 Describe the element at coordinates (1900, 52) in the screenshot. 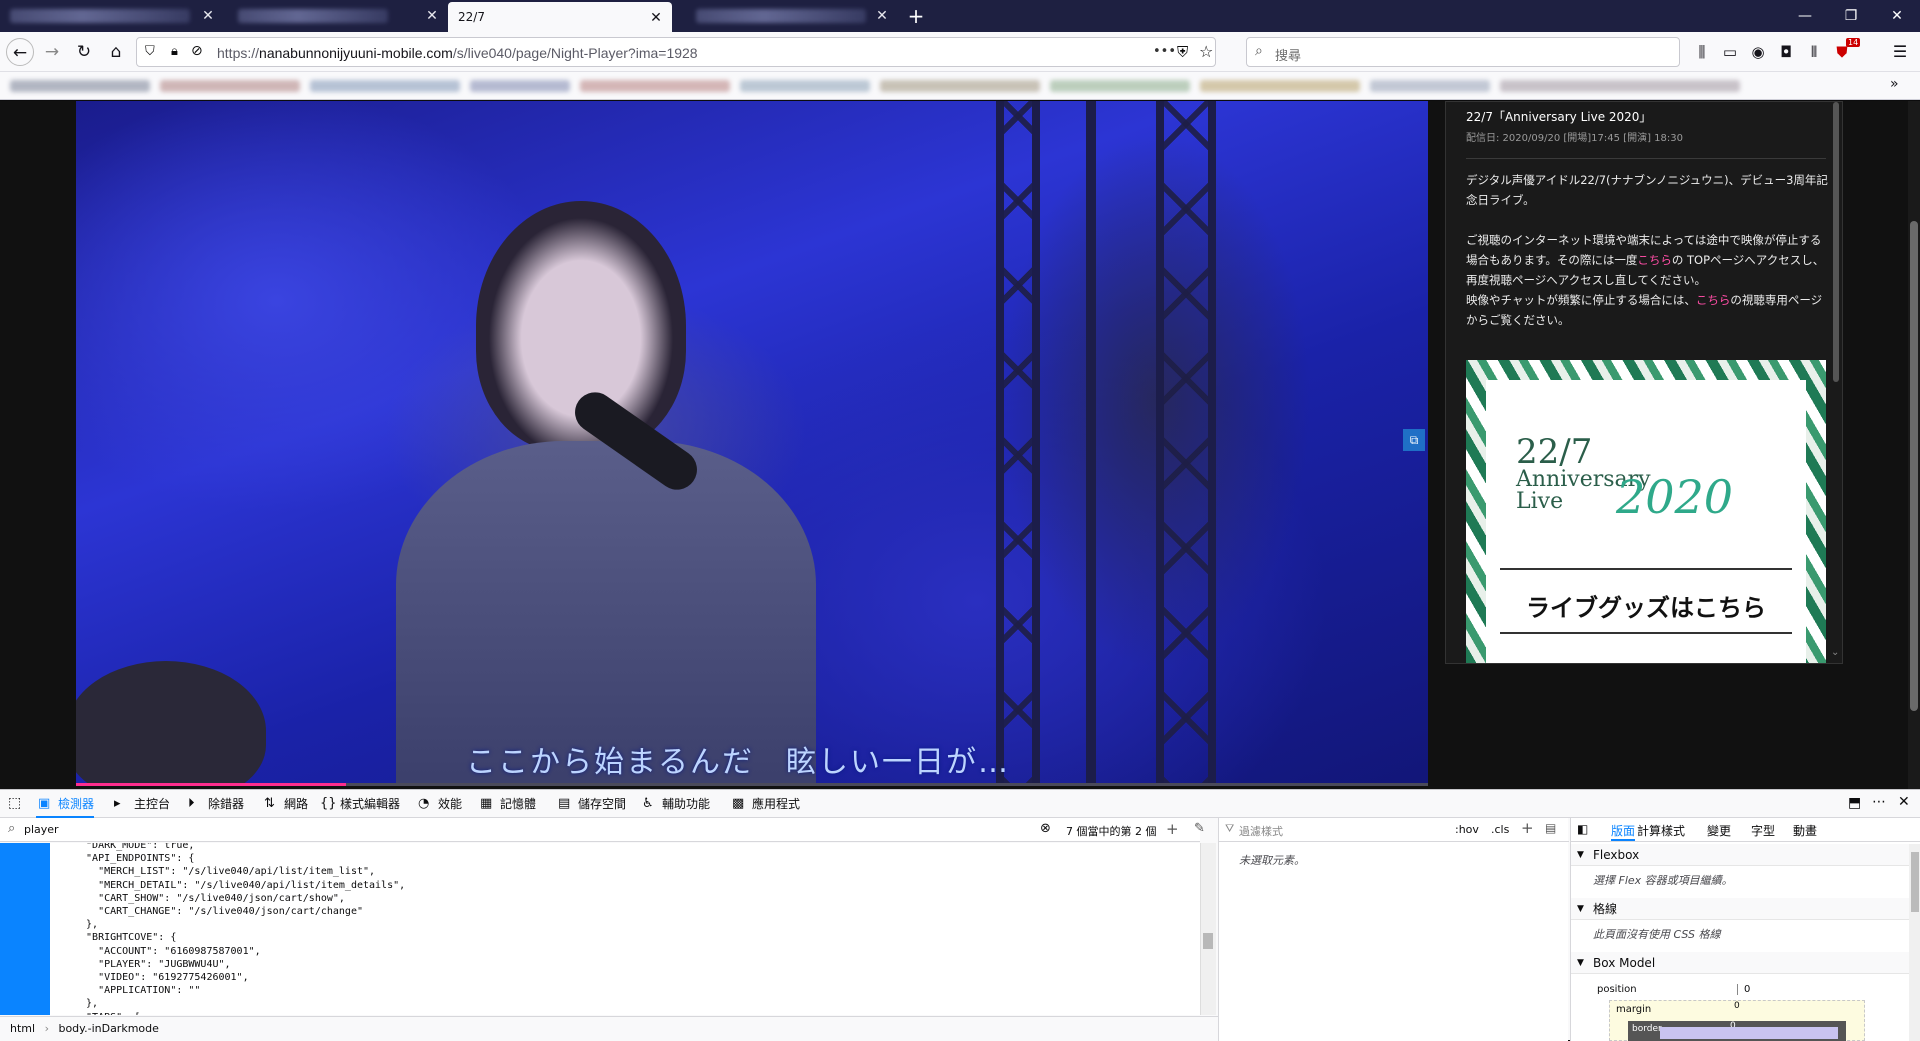

I see `menu-icon: ☰` at that location.